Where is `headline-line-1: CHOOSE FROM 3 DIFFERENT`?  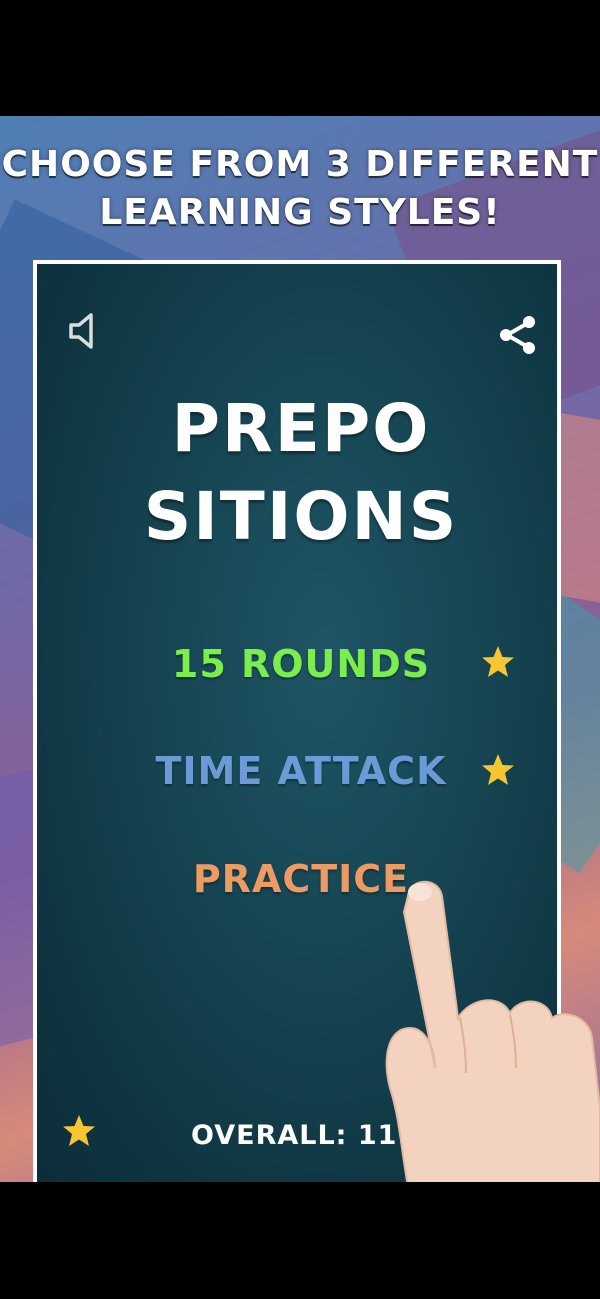 headline-line-1: CHOOSE FROM 3 DIFFERENT is located at coordinates (300, 164).